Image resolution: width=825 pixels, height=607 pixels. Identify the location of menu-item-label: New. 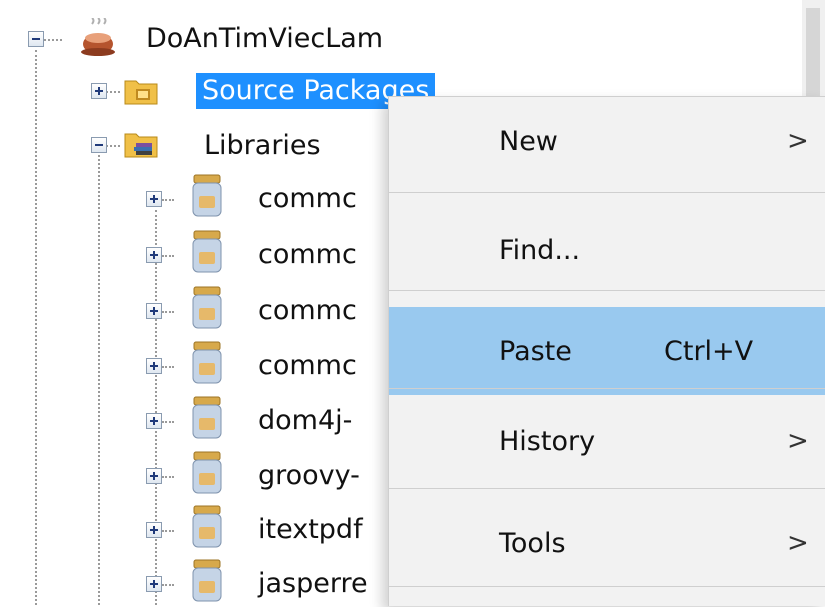
(528, 141).